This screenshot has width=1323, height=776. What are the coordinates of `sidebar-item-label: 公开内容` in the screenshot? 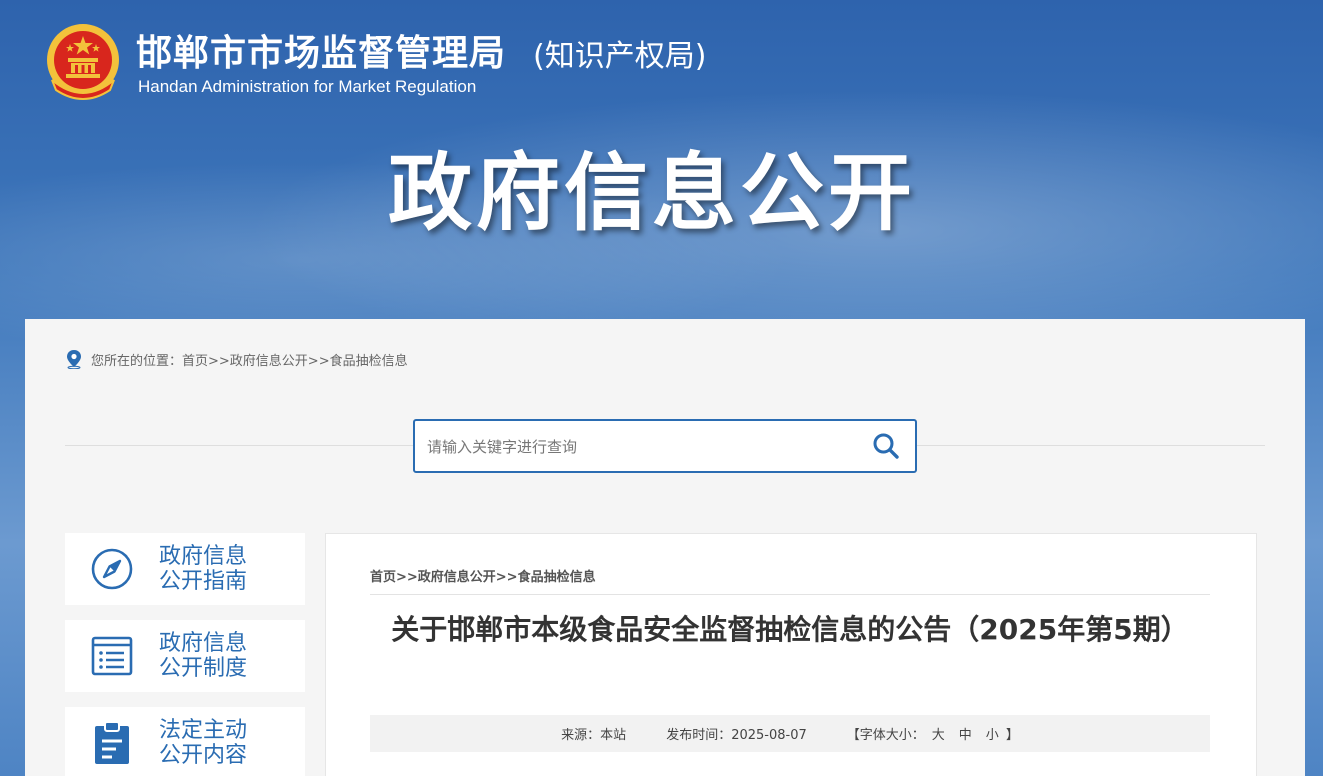 It's located at (203, 755).